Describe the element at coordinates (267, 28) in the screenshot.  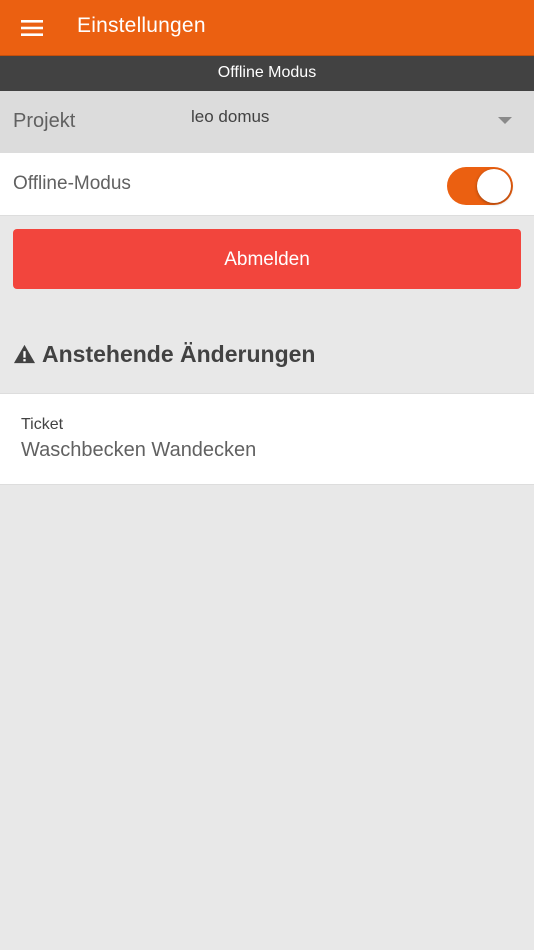
I see `app-bar: Einstellungen` at that location.